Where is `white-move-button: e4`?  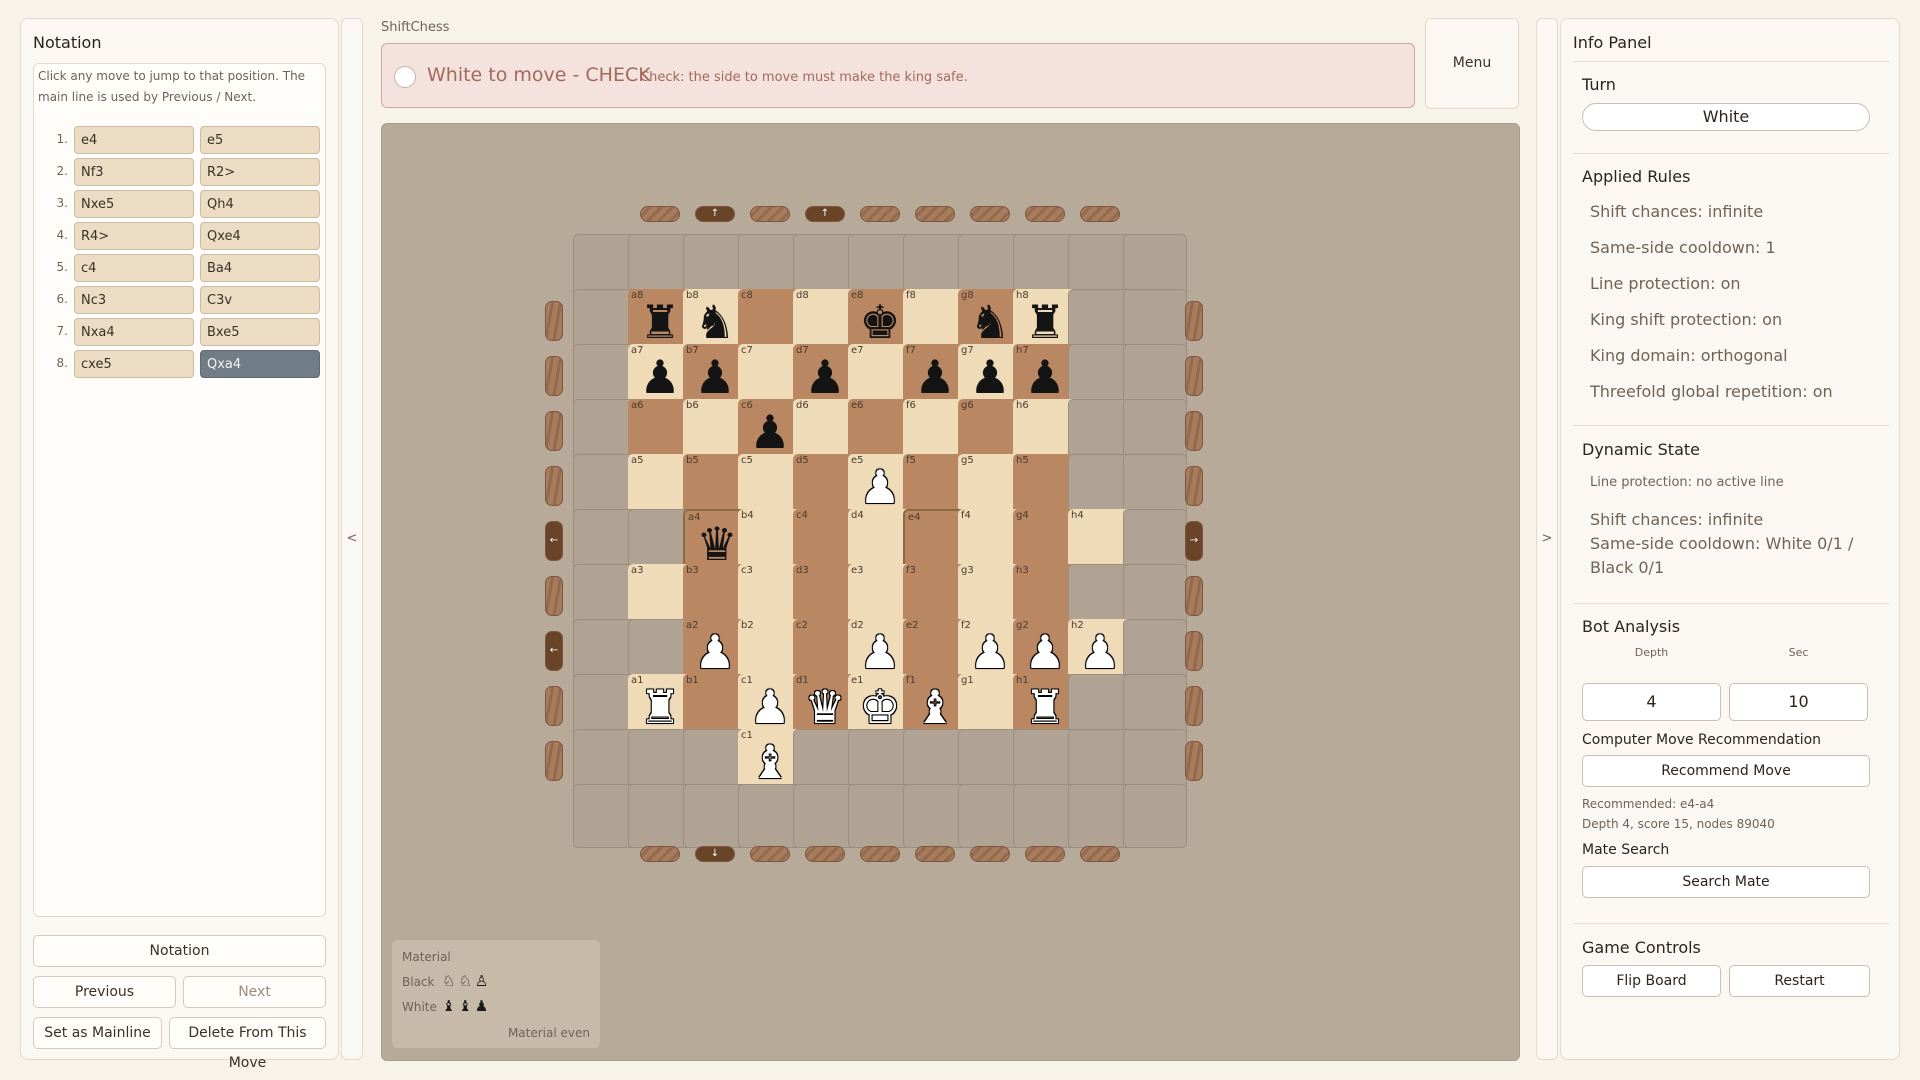 white-move-button: e4 is located at coordinates (134, 140).